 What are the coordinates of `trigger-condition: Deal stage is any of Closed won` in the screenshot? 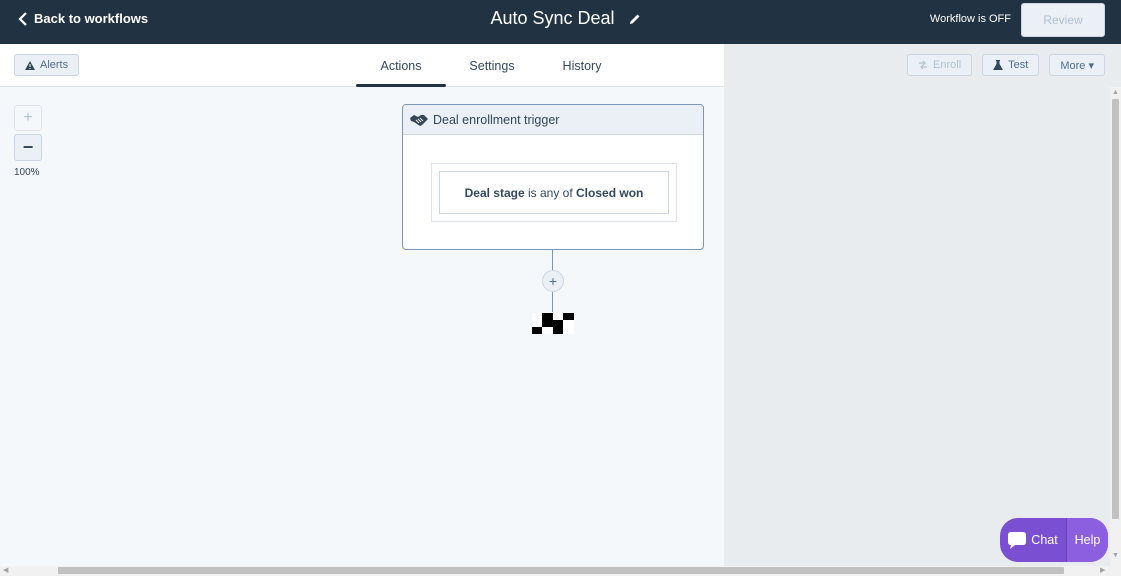 It's located at (554, 192).